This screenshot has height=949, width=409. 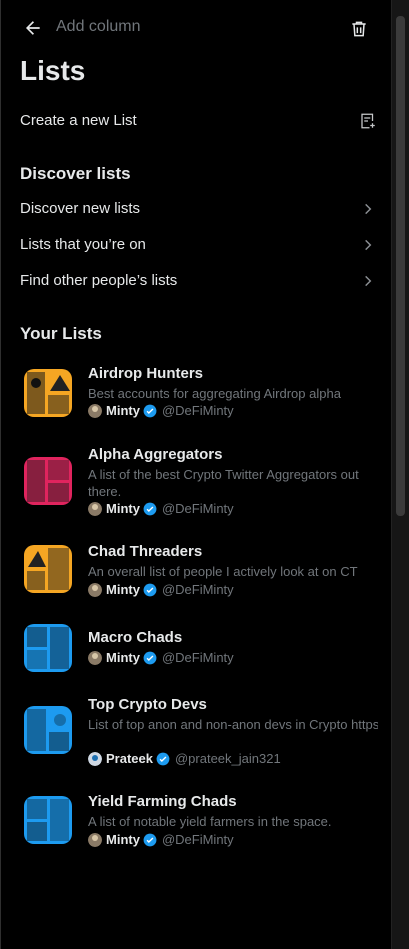 What do you see at coordinates (146, 373) in the screenshot?
I see `list-name: Airdrop Hunters` at bounding box center [146, 373].